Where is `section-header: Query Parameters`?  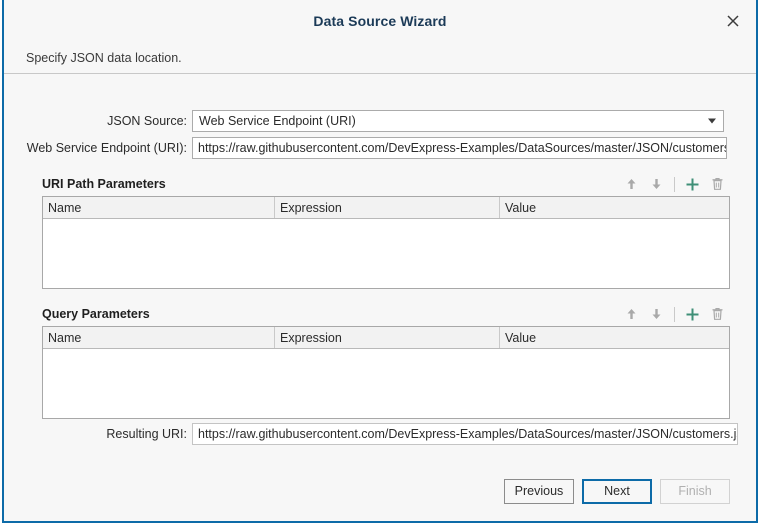 section-header: Query Parameters is located at coordinates (386, 314).